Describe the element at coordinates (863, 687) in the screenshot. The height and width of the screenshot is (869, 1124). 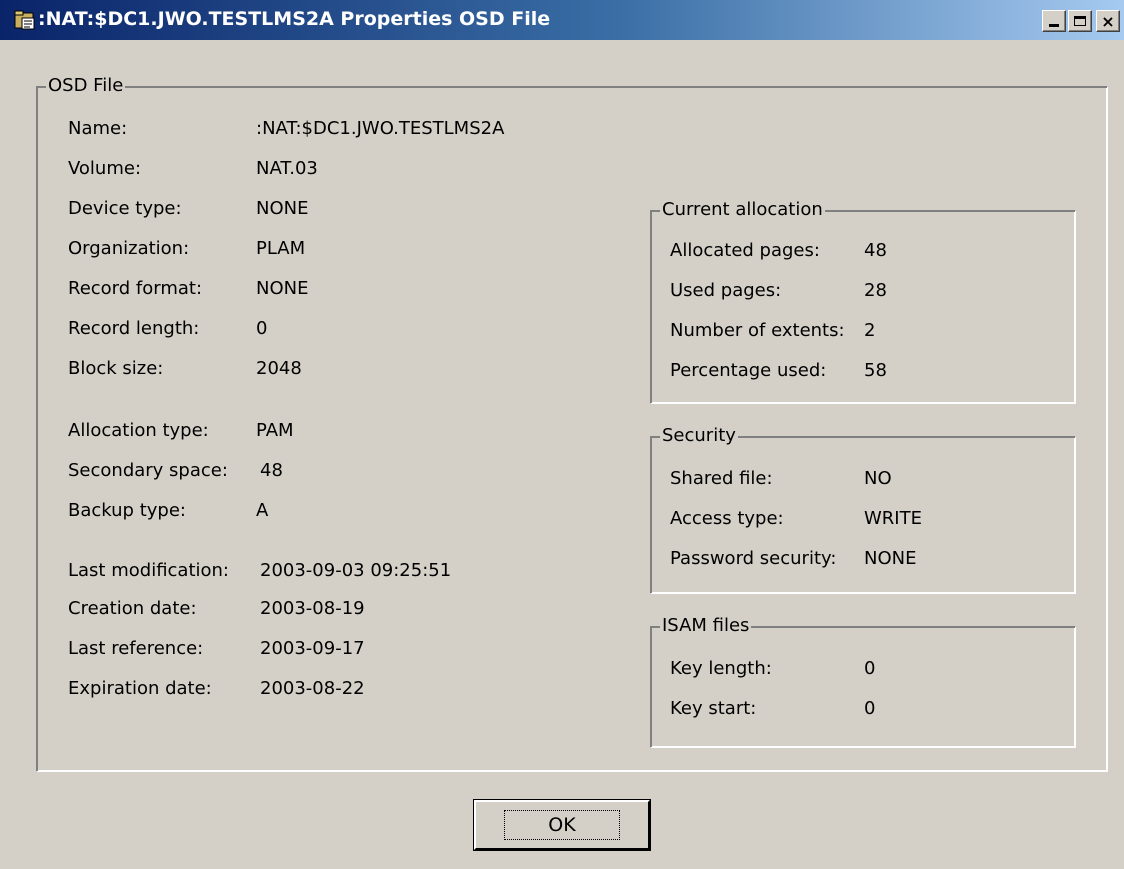
I see `isam-files-group` at that location.